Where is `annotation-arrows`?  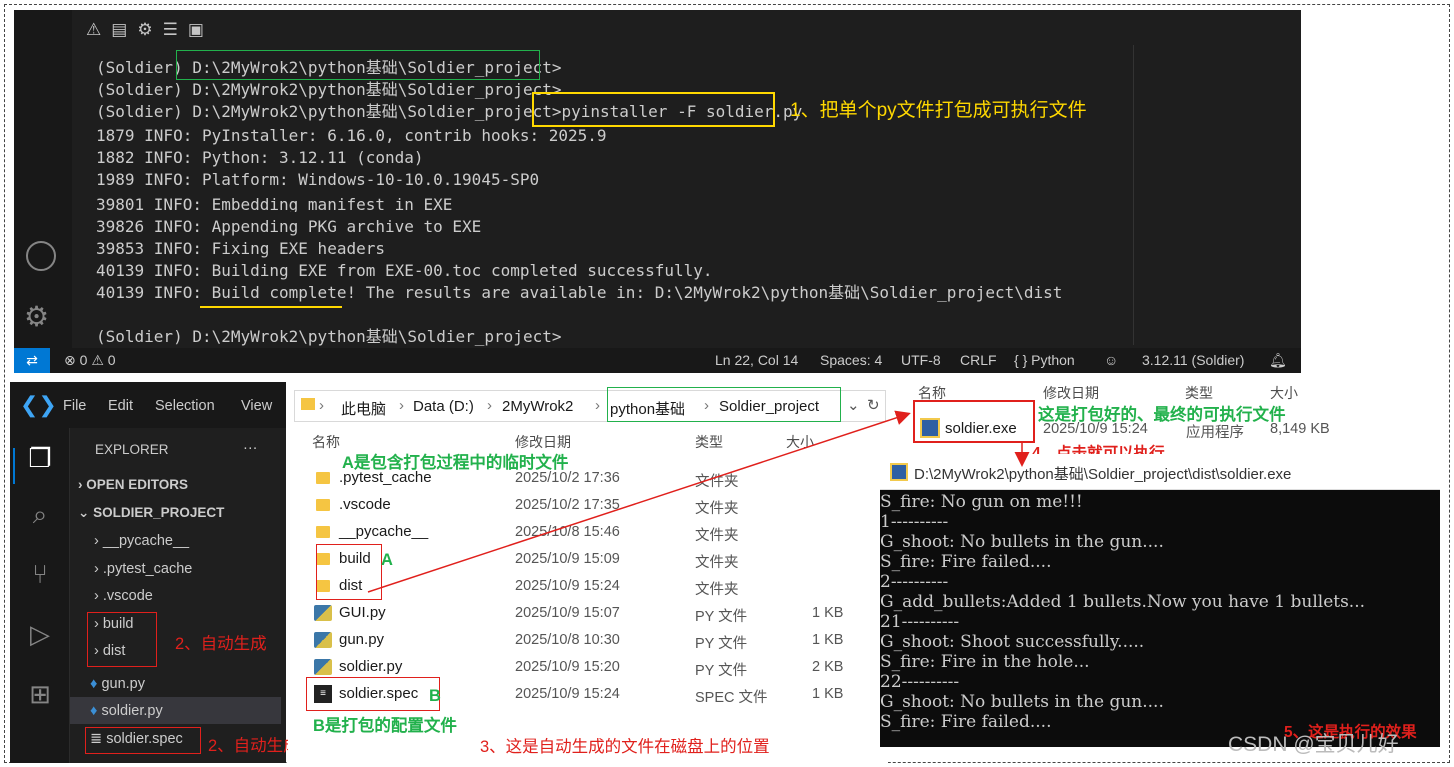 annotation-arrows is located at coordinates (698, 501).